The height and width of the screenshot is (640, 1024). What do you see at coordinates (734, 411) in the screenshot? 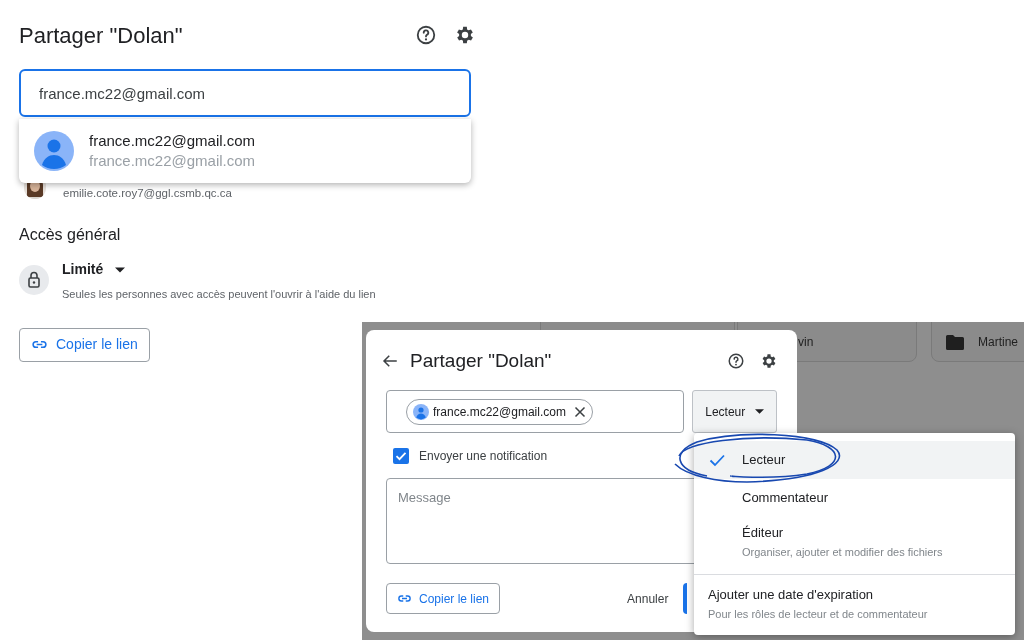
I see `role-dropdown: Lecteur` at bounding box center [734, 411].